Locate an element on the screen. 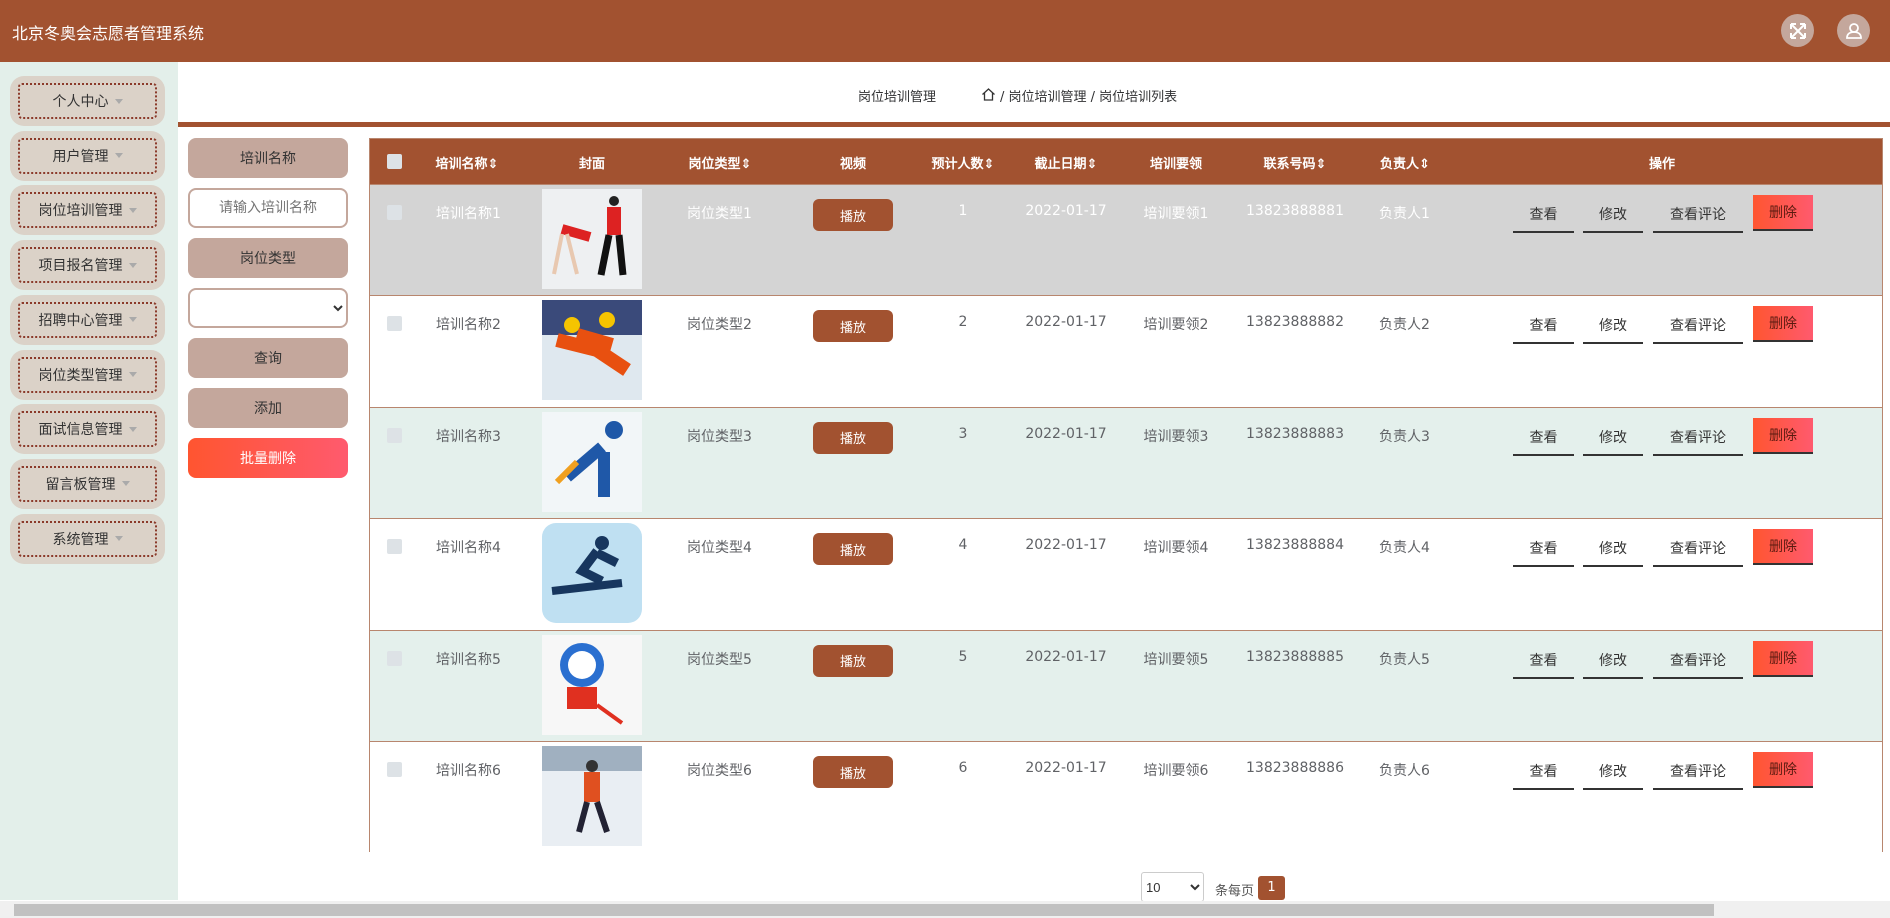 The height and width of the screenshot is (918, 1890). sidebar-item-label: 岗位培训管理 is located at coordinates (80, 211).